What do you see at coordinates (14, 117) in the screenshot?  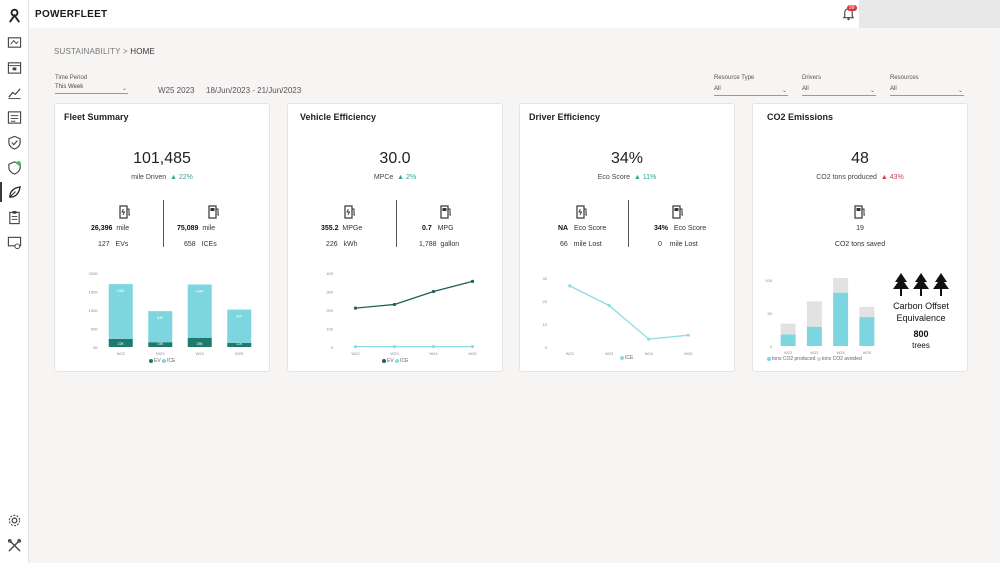 I see `reports-icon` at bounding box center [14, 117].